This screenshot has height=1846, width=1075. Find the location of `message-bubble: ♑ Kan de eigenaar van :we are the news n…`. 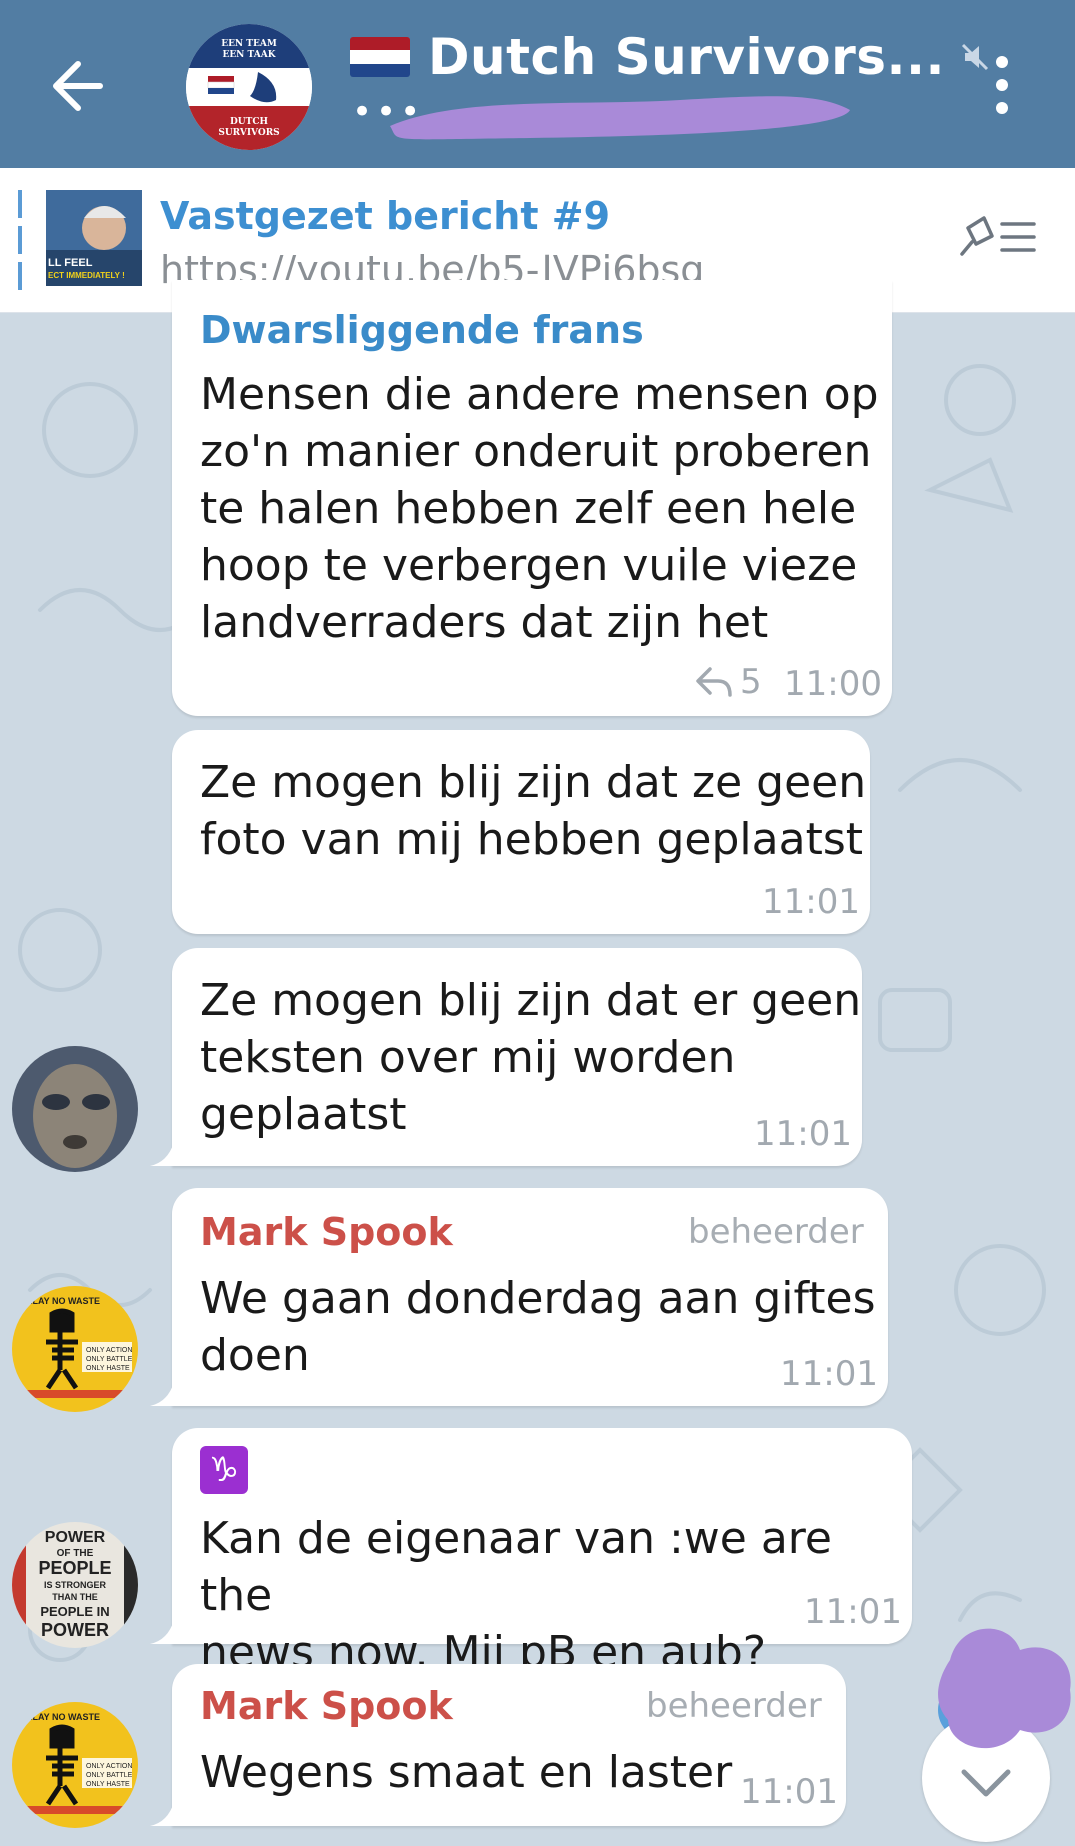

message-bubble: ♑ Kan de eigenaar van :we are the news n… is located at coordinates (531, 1553).